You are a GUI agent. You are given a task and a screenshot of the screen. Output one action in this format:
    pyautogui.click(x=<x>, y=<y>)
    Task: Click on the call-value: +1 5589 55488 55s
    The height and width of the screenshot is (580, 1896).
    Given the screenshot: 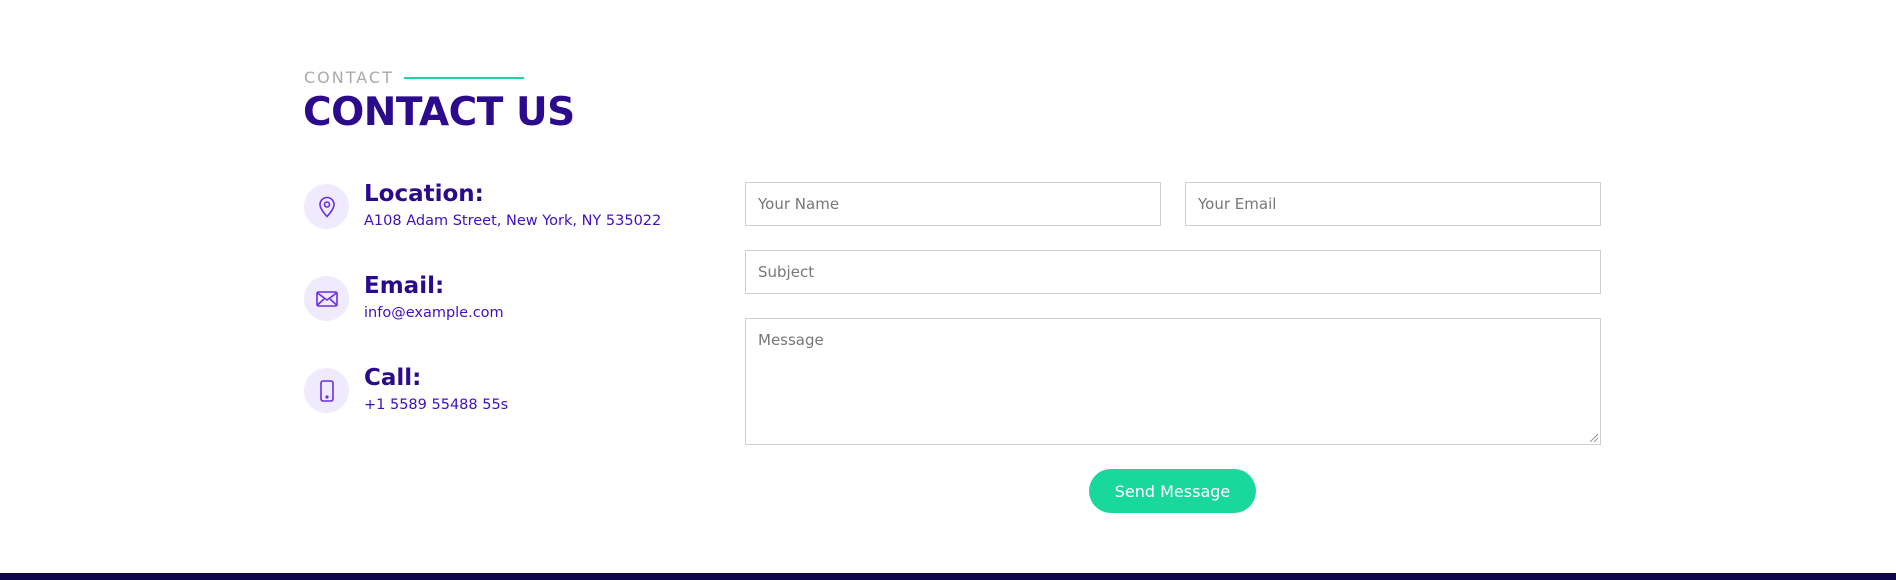 What is the action you would take?
    pyautogui.click(x=436, y=405)
    